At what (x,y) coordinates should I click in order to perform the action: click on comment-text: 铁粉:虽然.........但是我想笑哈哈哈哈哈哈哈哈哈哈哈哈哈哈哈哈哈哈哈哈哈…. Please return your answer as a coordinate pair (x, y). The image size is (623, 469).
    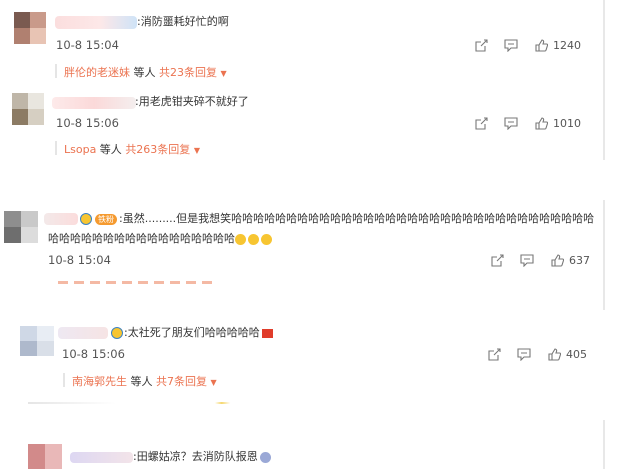
    Looking at the image, I should click on (337, 219).